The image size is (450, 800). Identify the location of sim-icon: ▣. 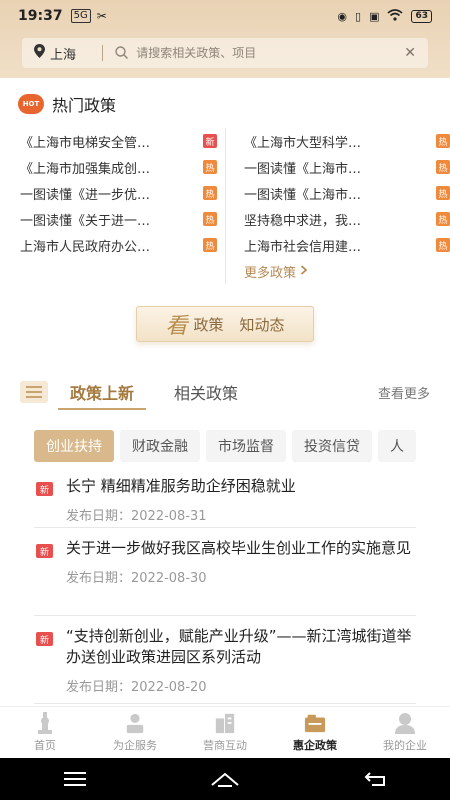
(374, 16).